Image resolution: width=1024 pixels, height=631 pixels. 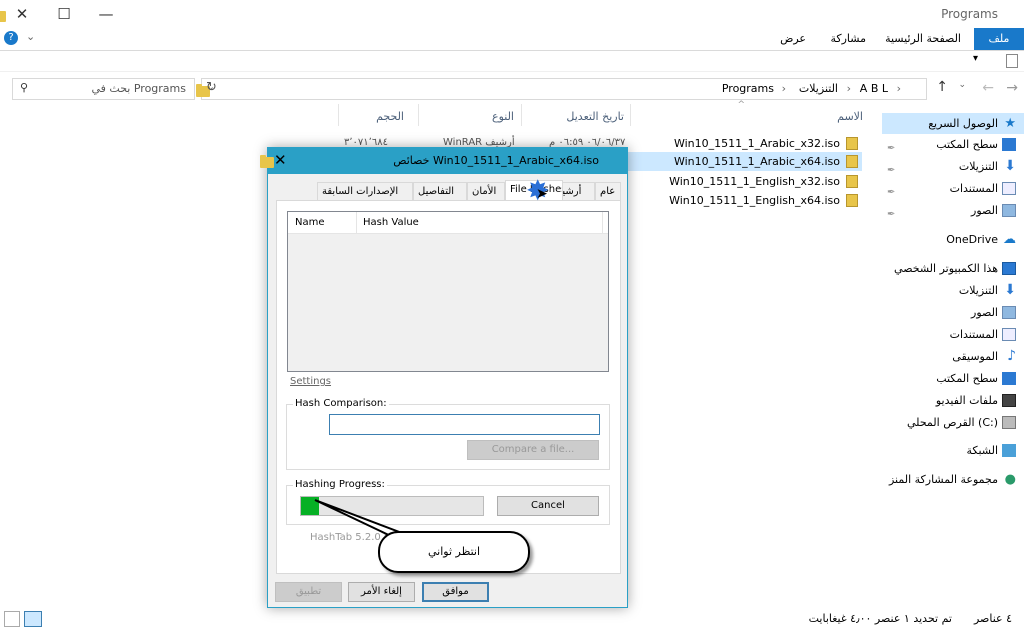 I want to click on wait-callout: انتظر ثواني, so click(x=454, y=552).